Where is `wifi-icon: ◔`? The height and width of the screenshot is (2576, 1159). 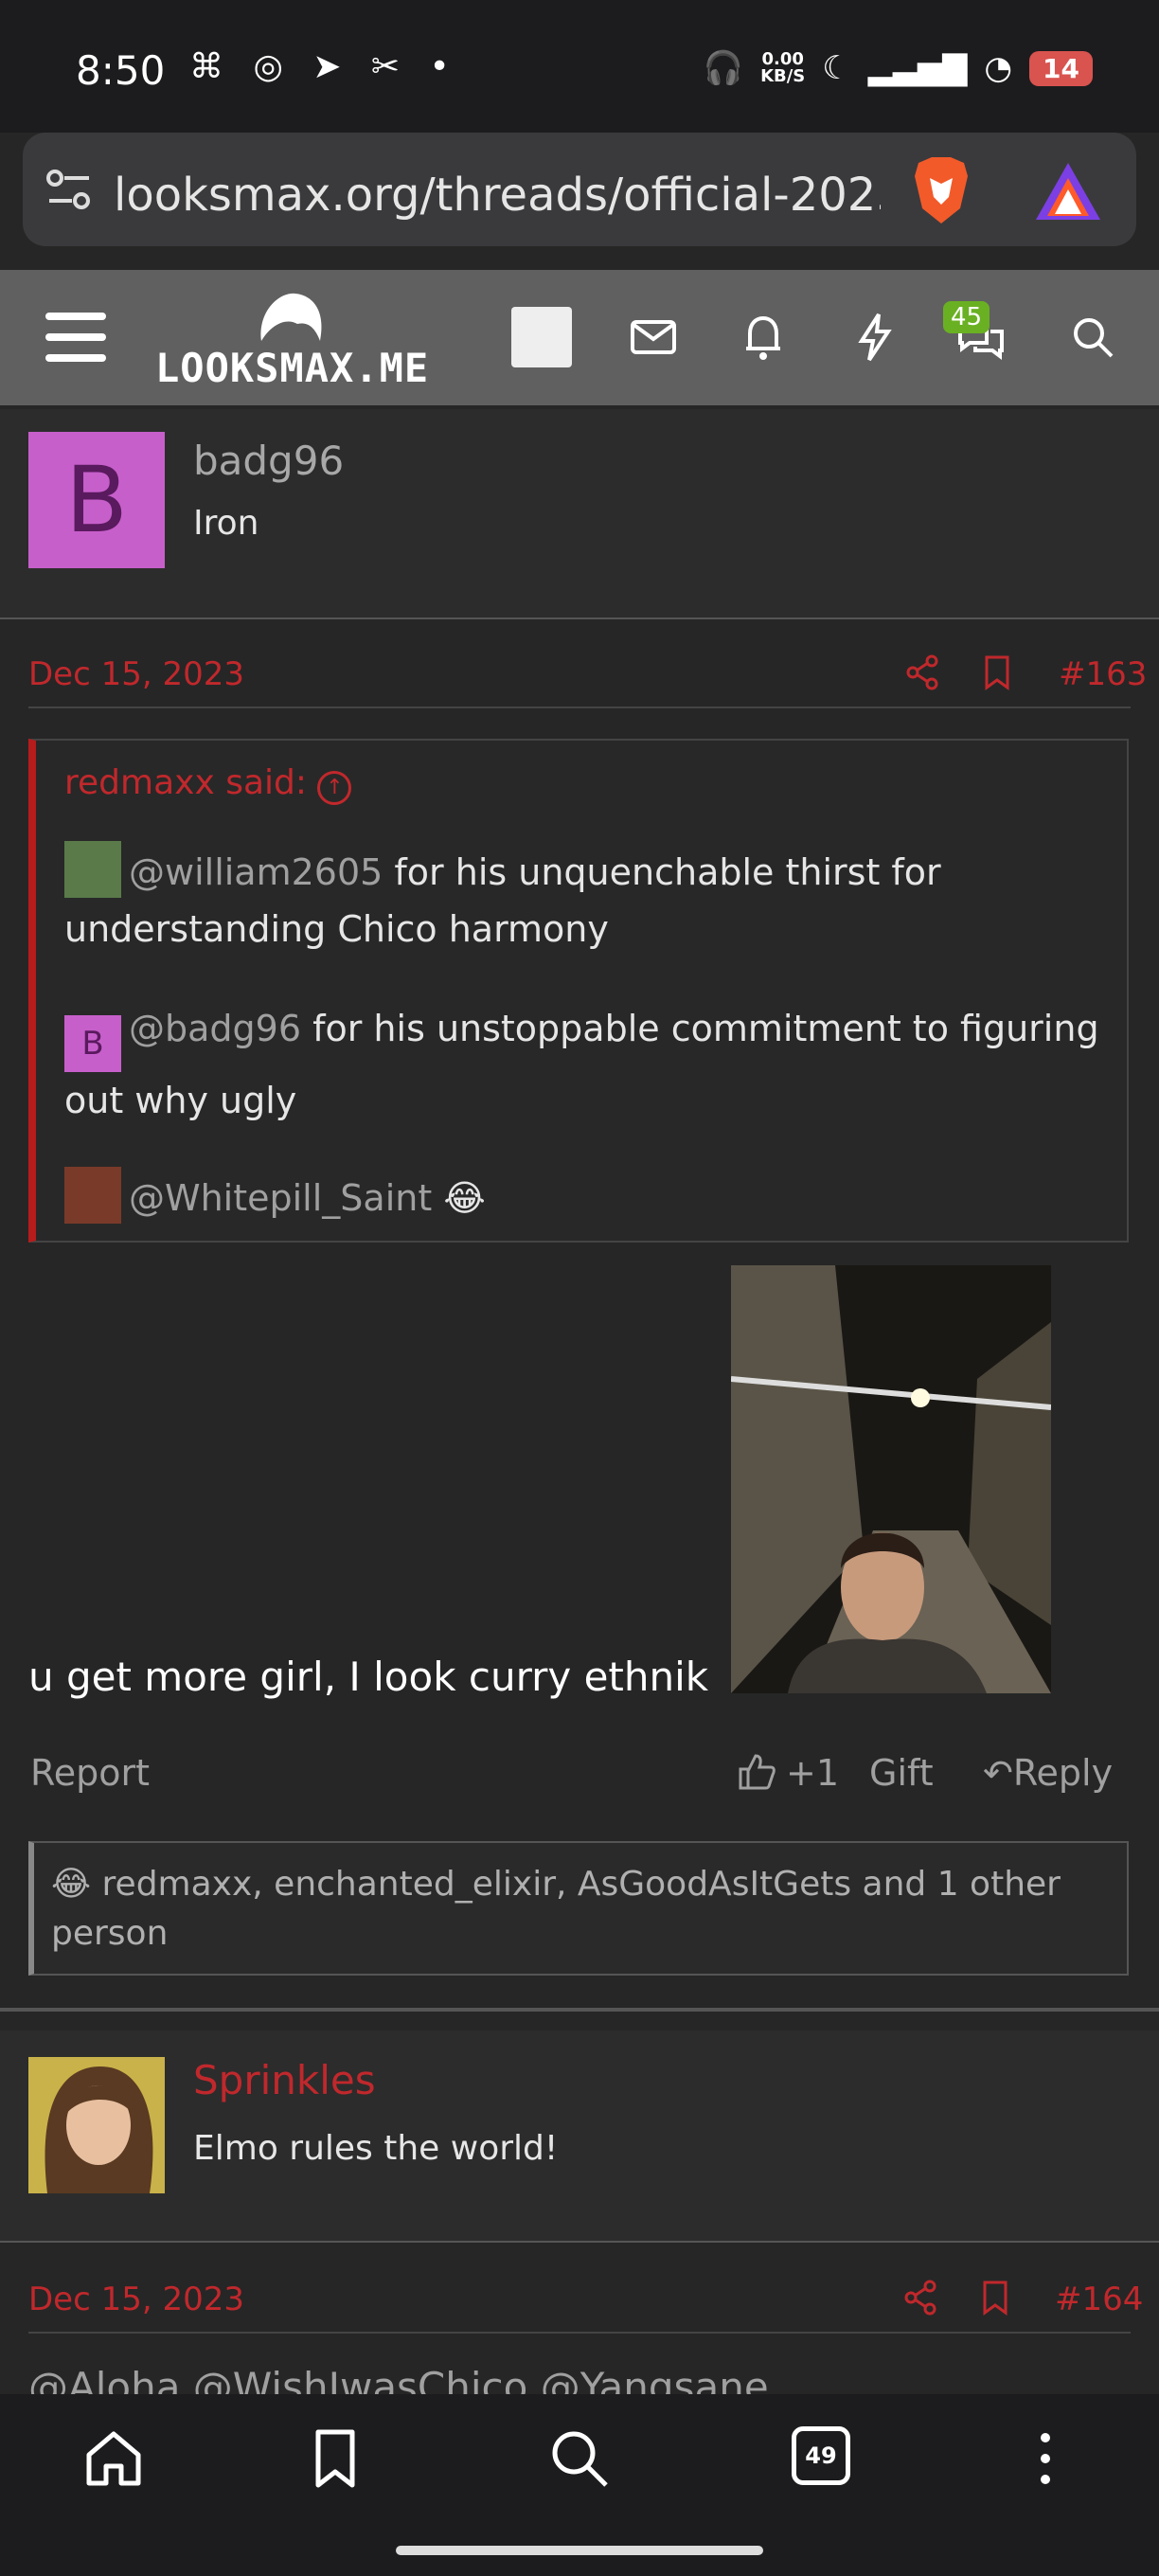 wifi-icon: ◔ is located at coordinates (998, 68).